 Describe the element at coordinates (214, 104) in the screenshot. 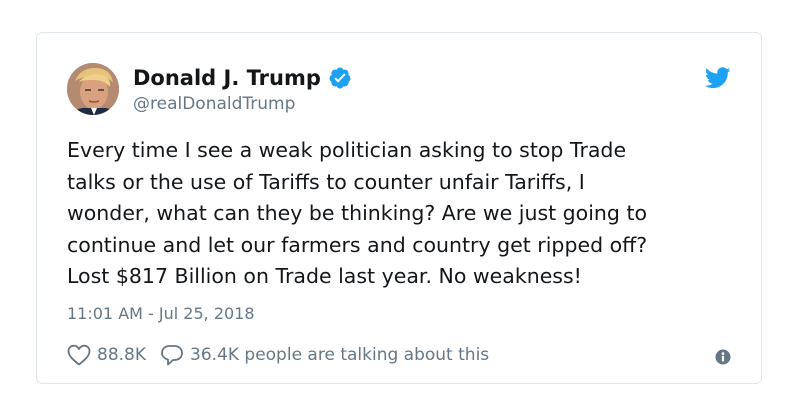

I see `author-handle: @realDonaldTrump` at that location.